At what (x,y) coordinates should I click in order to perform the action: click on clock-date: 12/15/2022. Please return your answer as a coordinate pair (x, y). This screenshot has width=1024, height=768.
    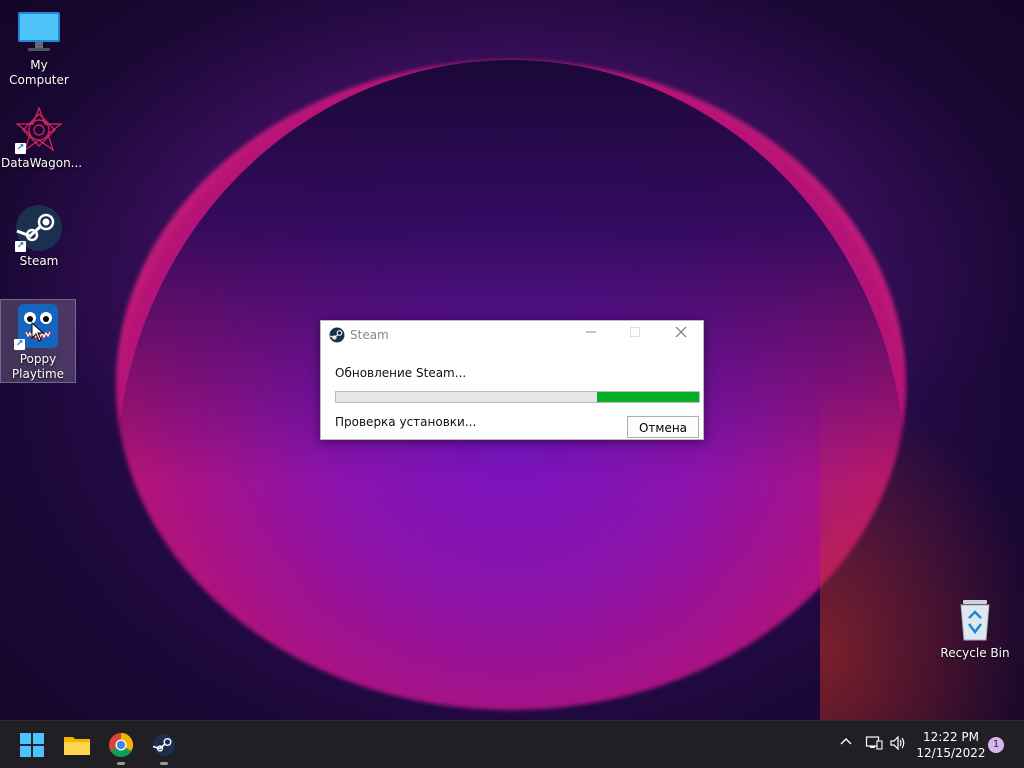
    Looking at the image, I should click on (951, 753).